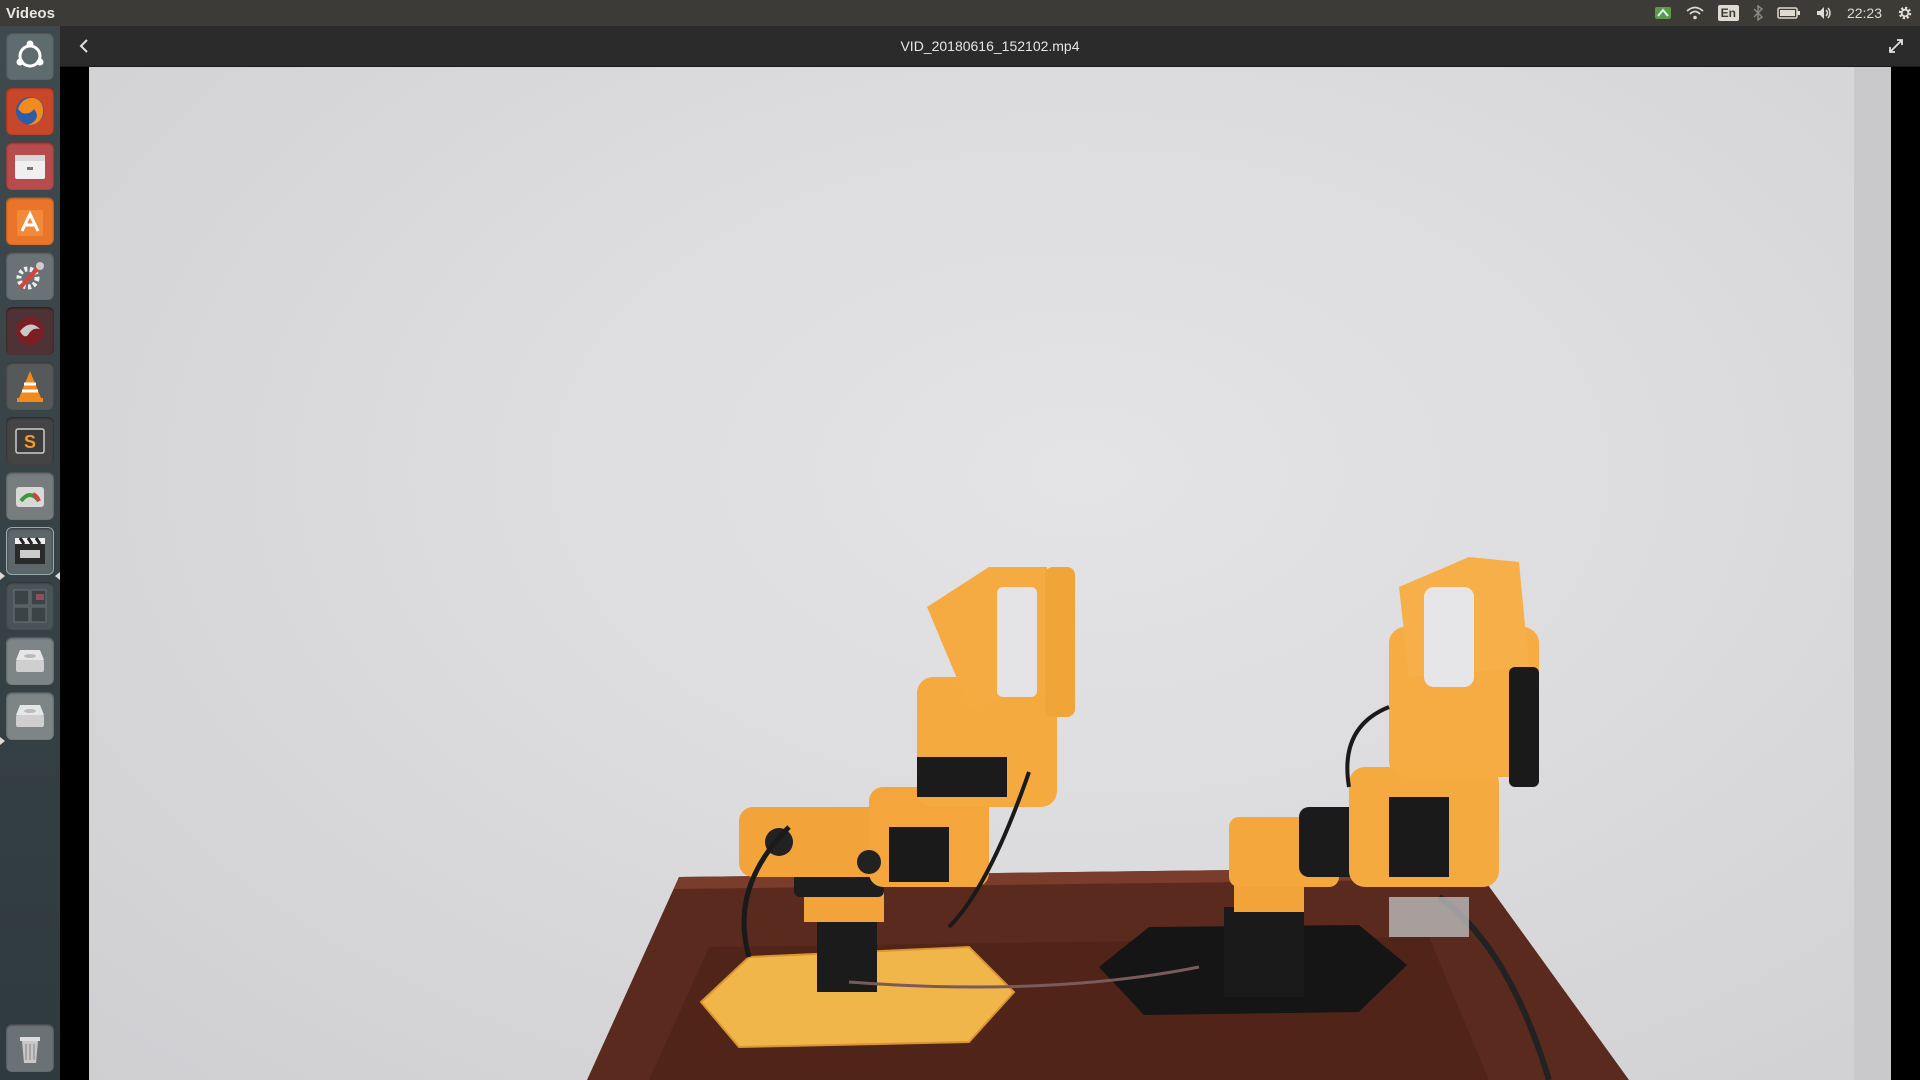 This screenshot has width=1920, height=1080. Describe the element at coordinates (30, 386) in the screenshot. I see `vlc-icon` at that location.